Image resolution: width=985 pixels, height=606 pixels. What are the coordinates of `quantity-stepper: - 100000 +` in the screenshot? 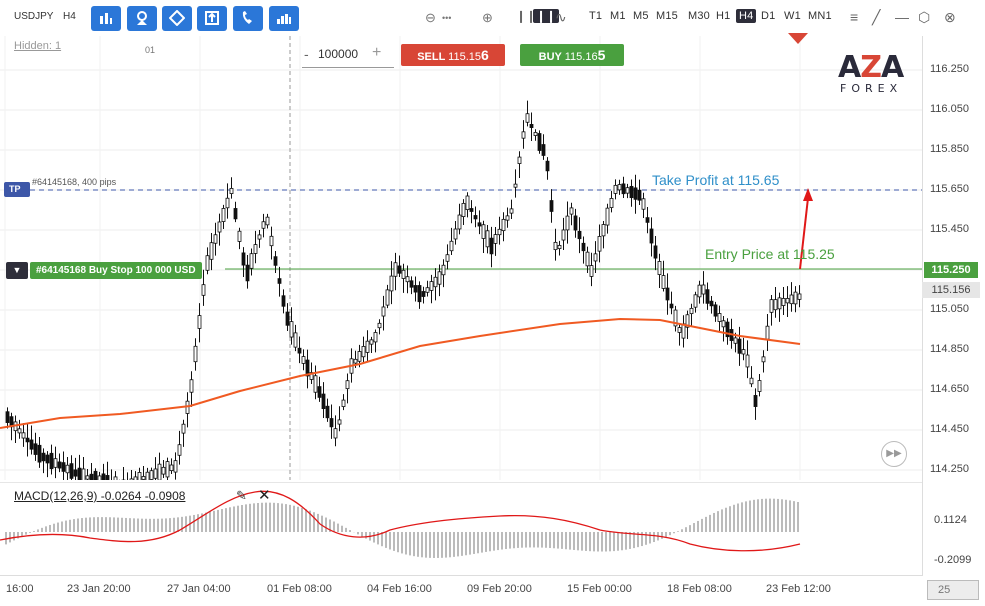 It's located at (348, 56).